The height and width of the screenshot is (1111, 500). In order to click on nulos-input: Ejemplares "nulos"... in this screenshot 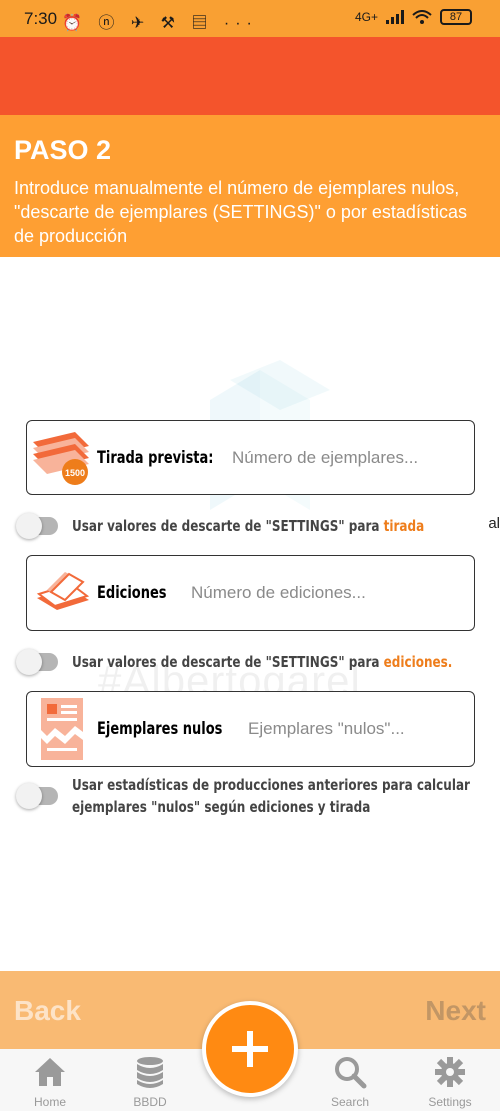, I will do `click(326, 729)`.